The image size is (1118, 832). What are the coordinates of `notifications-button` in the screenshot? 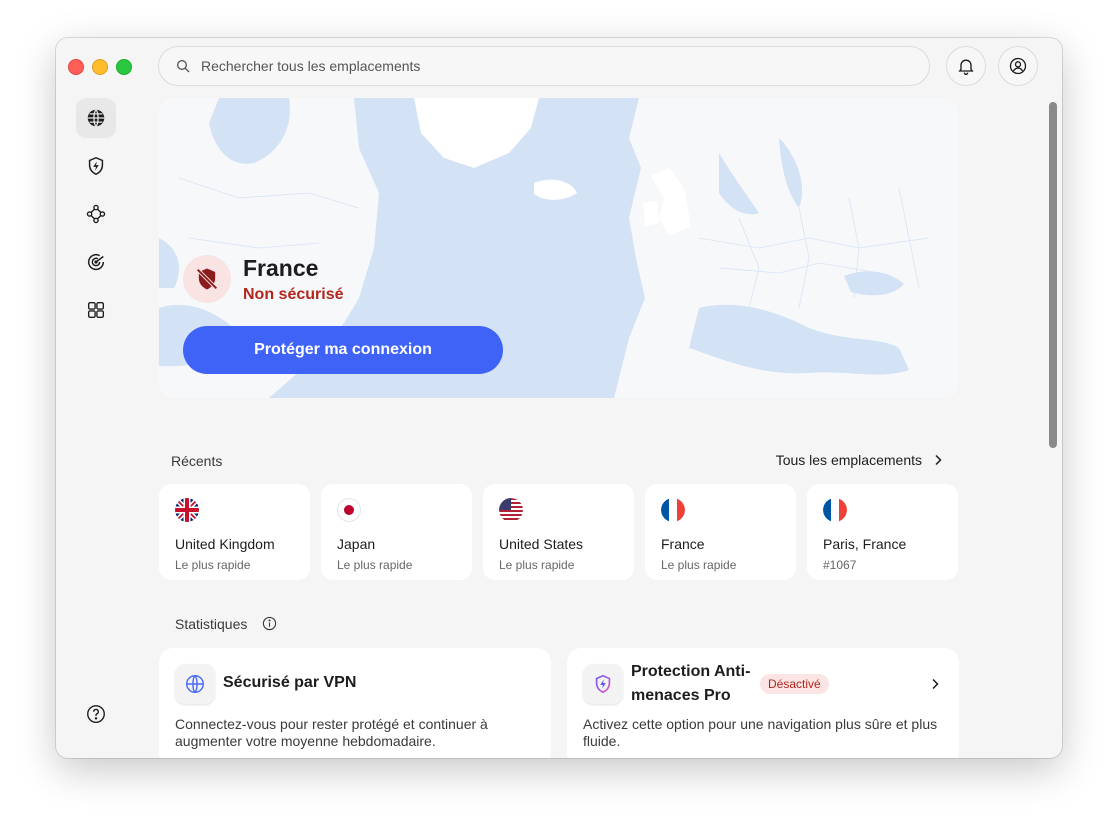 It's located at (966, 66).